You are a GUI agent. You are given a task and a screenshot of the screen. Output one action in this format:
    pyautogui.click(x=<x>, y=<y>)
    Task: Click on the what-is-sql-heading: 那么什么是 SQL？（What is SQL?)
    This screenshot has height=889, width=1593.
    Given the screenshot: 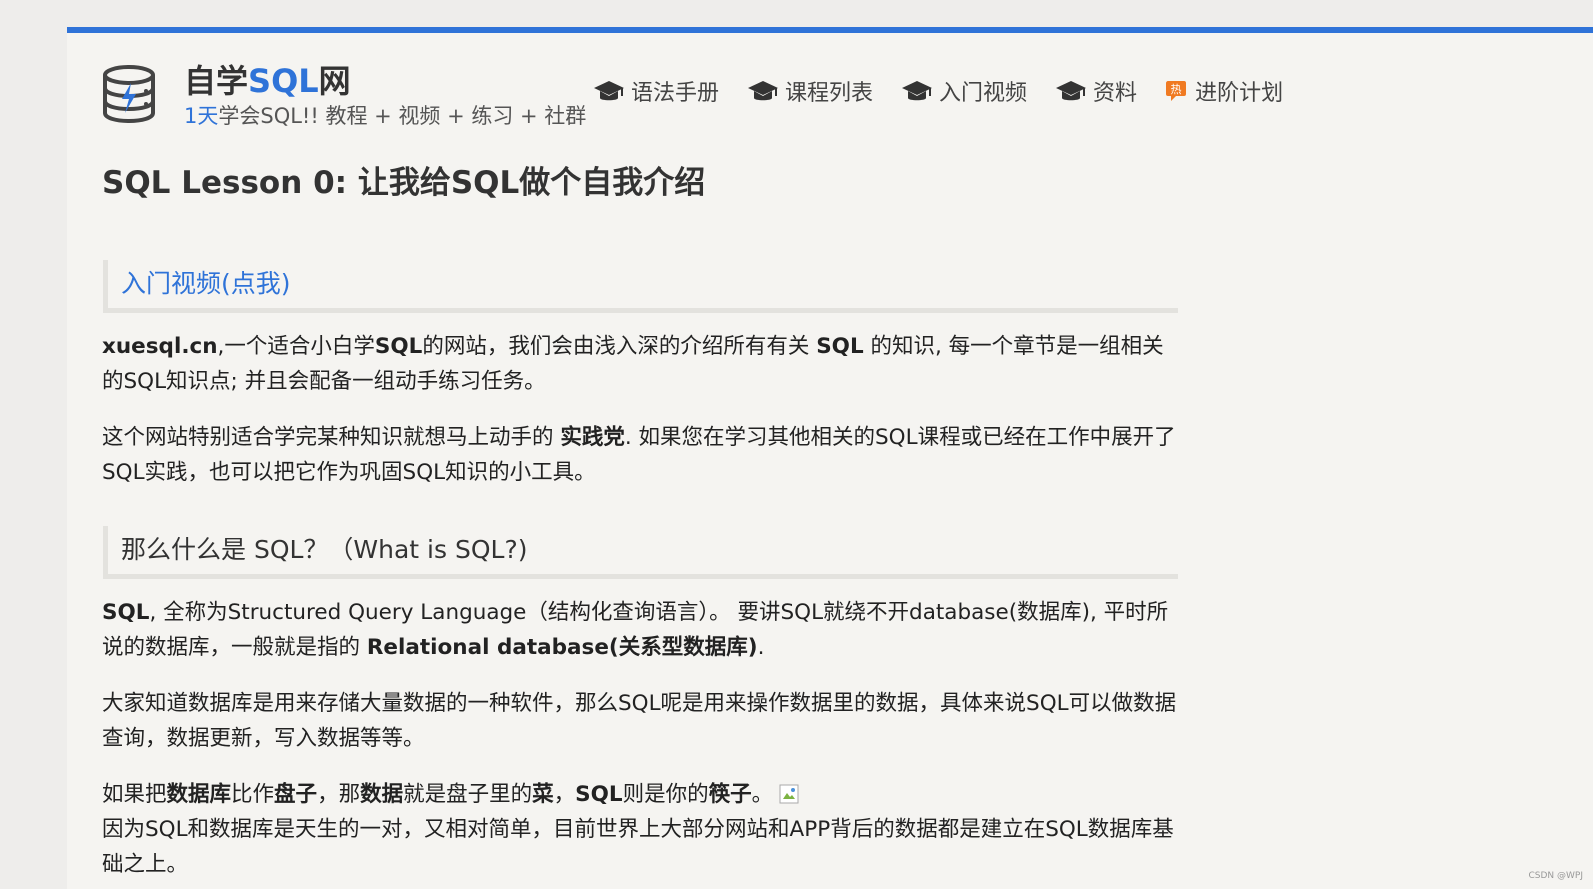 What is the action you would take?
    pyautogui.click(x=640, y=552)
    